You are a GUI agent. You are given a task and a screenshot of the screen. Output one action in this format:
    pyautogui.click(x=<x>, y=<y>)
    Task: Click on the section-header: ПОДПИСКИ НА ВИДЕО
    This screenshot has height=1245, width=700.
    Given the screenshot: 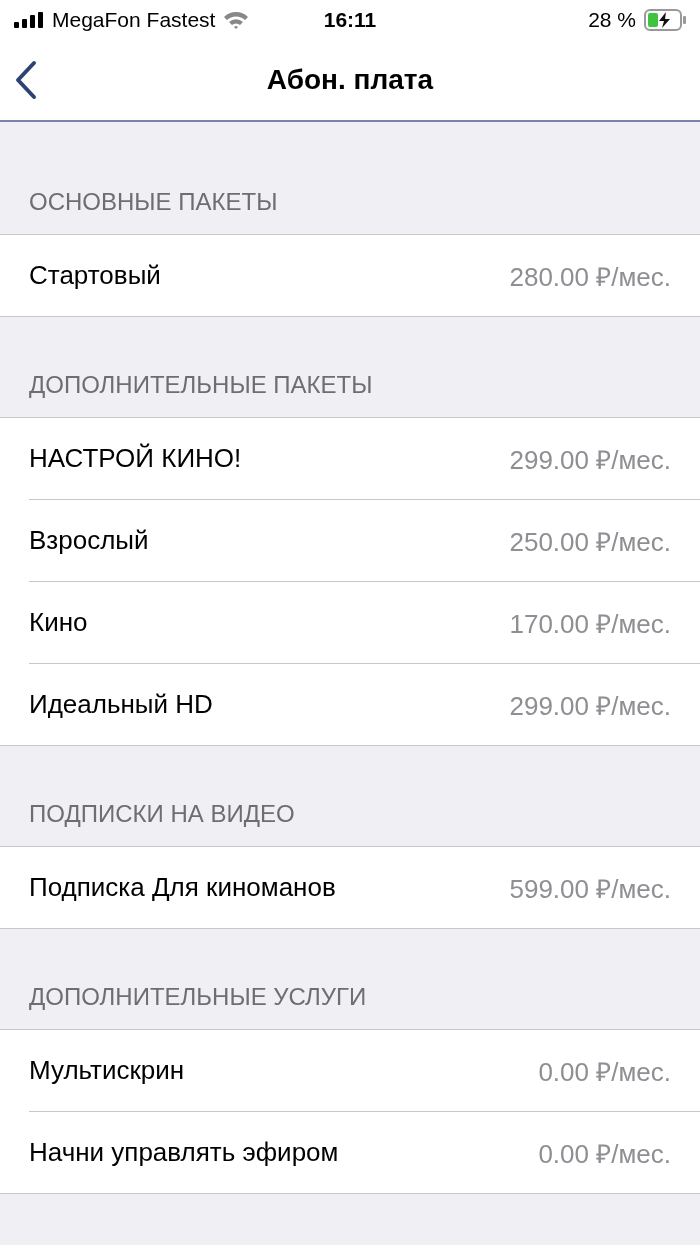 What is the action you would take?
    pyautogui.click(x=162, y=814)
    